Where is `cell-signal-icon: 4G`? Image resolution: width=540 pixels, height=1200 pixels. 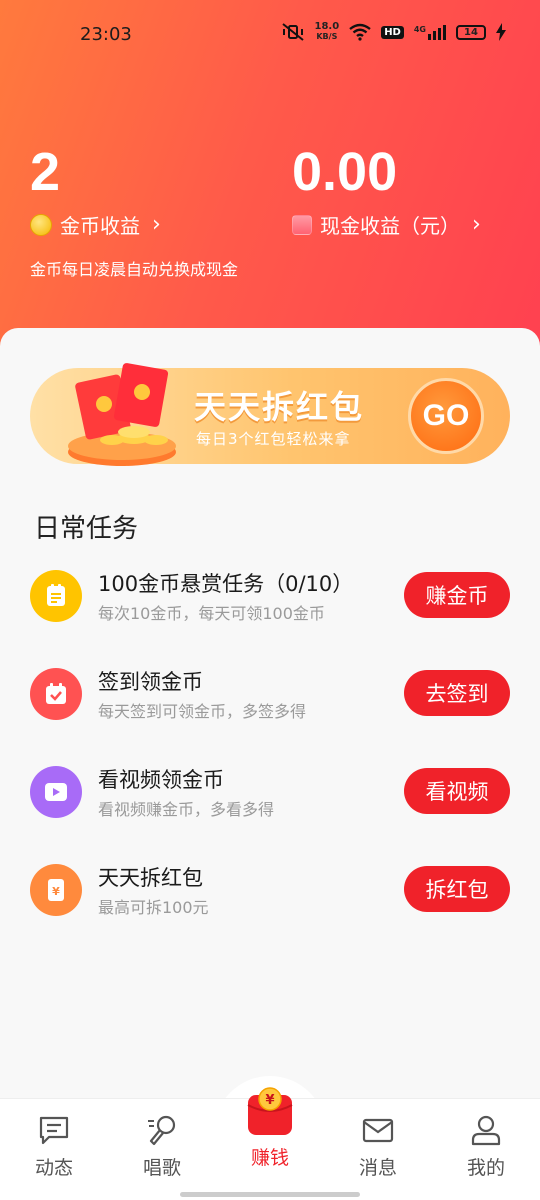
cell-signal-icon: 4G is located at coordinates (429, 32).